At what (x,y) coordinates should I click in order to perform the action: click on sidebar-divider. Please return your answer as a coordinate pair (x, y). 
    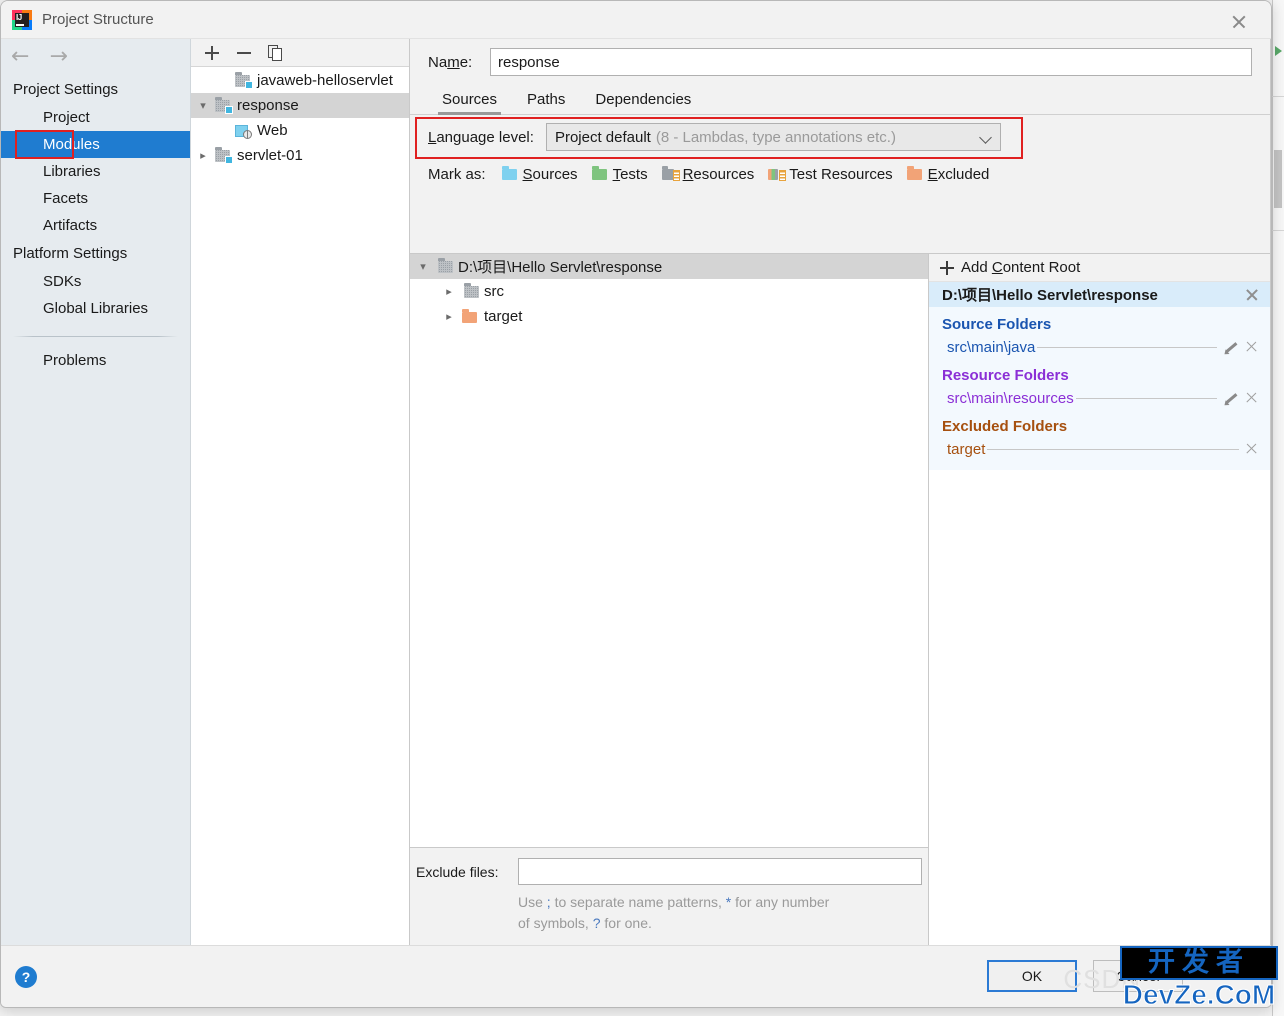
    Looking at the image, I should click on (95, 336).